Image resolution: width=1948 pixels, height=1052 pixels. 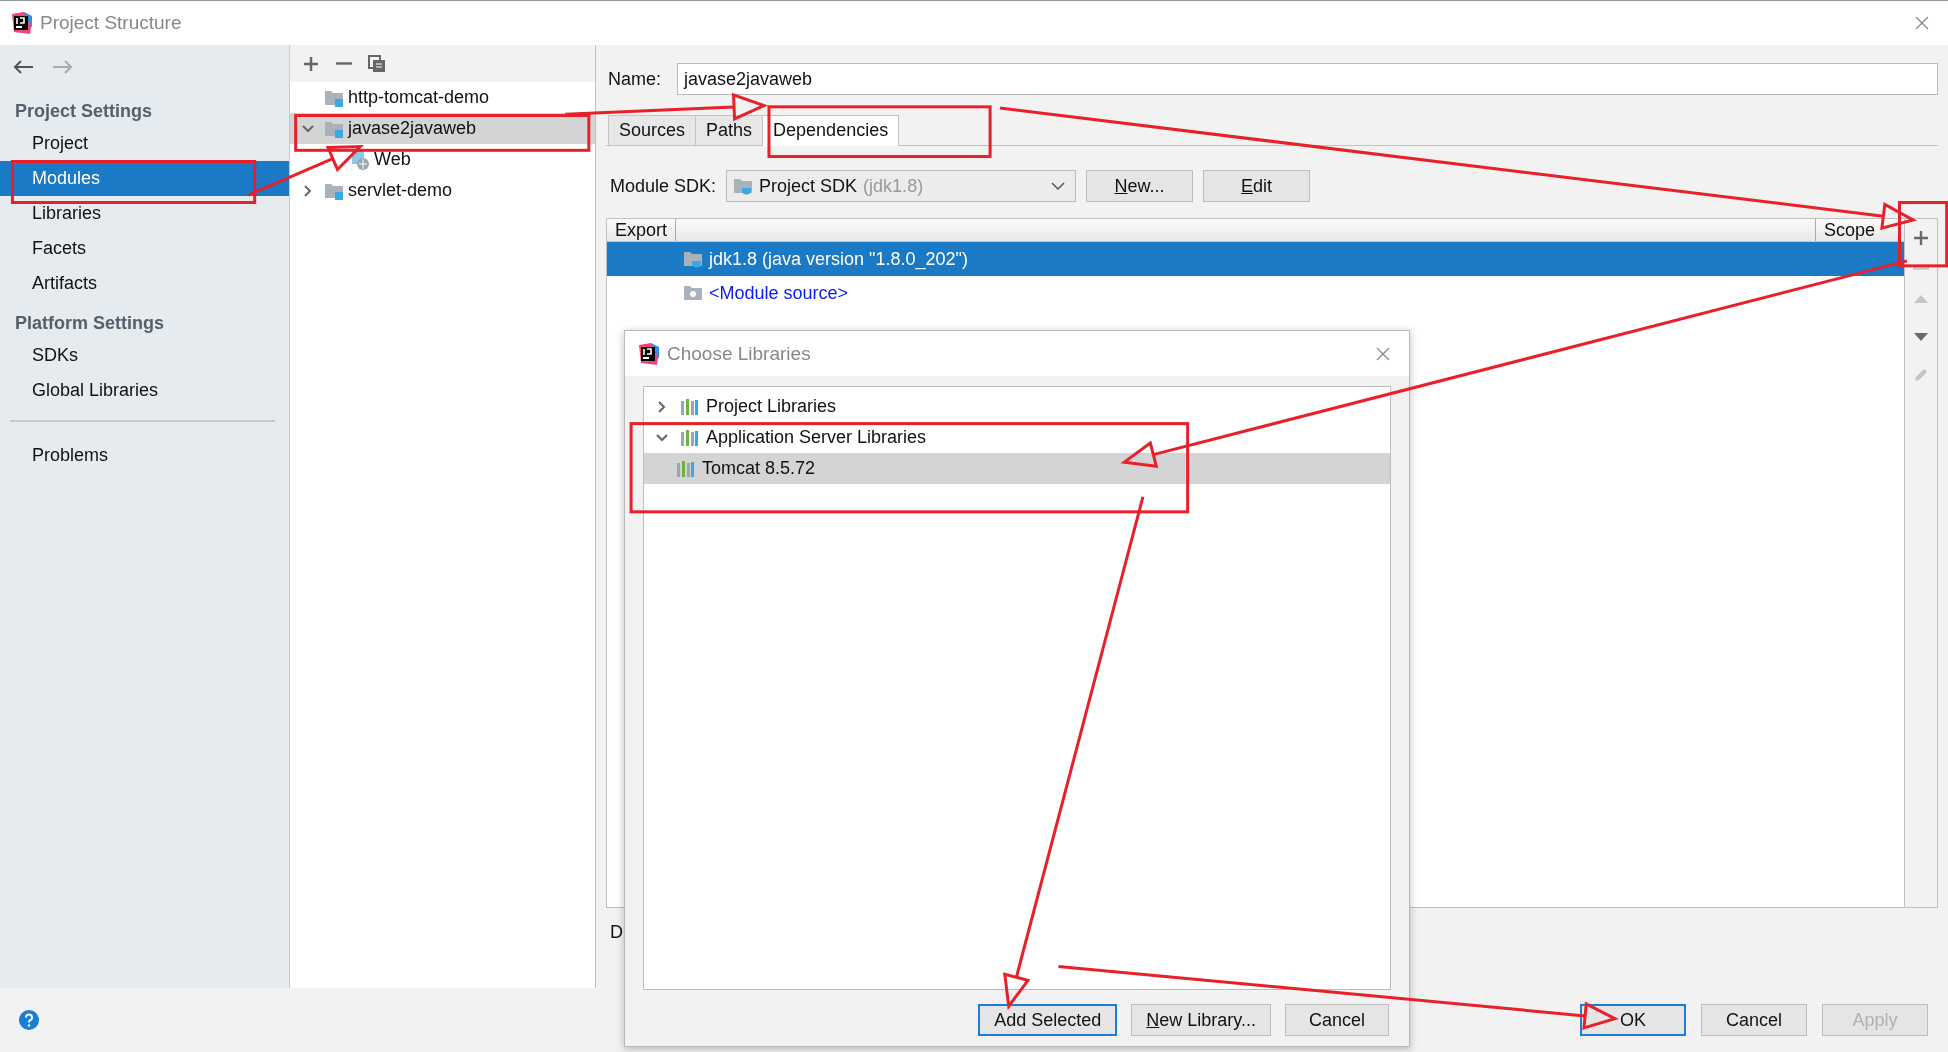 What do you see at coordinates (29, 1020) in the screenshot?
I see `help-icon` at bounding box center [29, 1020].